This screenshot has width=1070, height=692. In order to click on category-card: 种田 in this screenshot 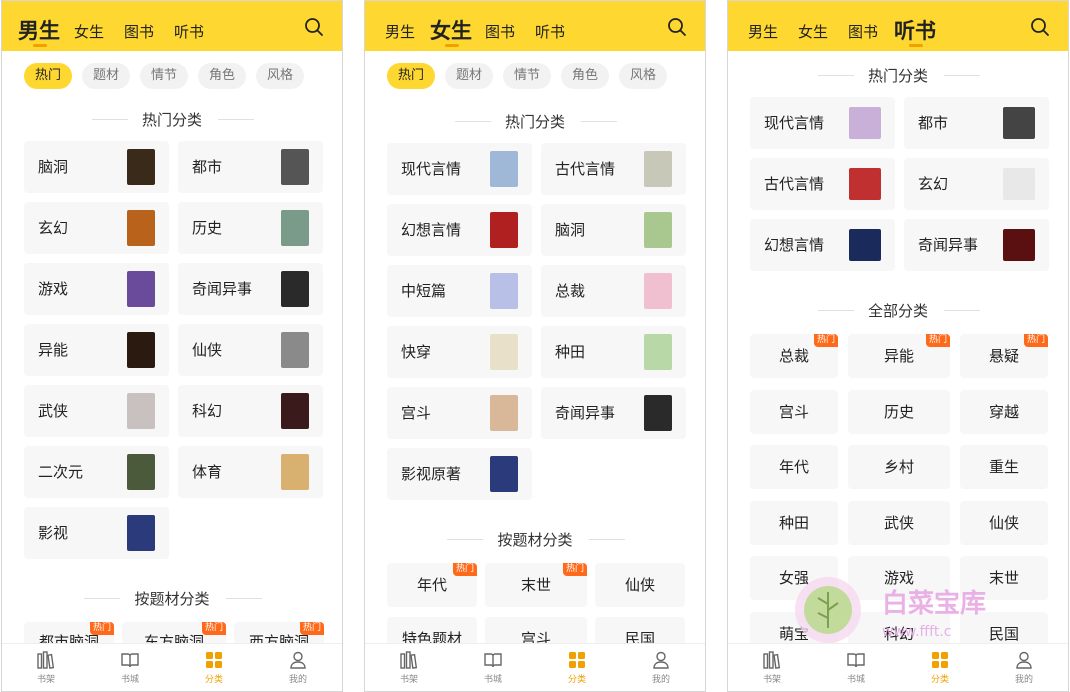, I will do `click(613, 352)`.